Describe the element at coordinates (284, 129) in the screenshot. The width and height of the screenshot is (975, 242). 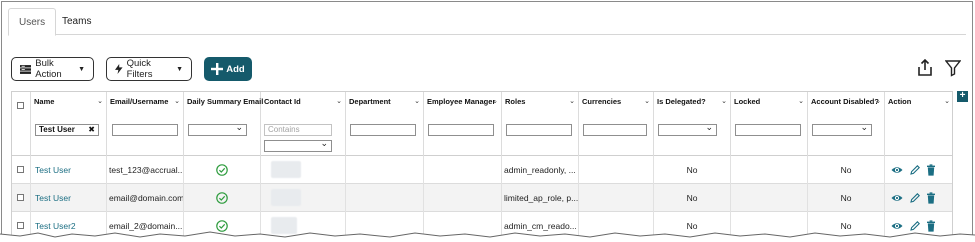
I see `contact-filter-placeholder: Contains` at that location.